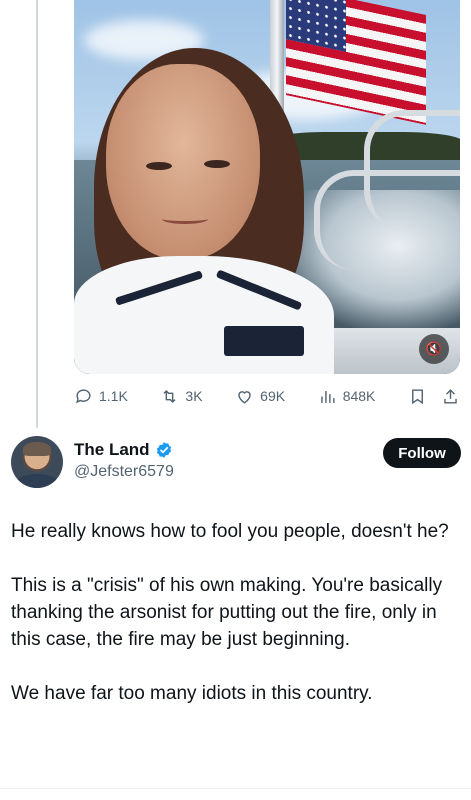  Describe the element at coordinates (387, 220) in the screenshot. I see `boat-railing` at that location.